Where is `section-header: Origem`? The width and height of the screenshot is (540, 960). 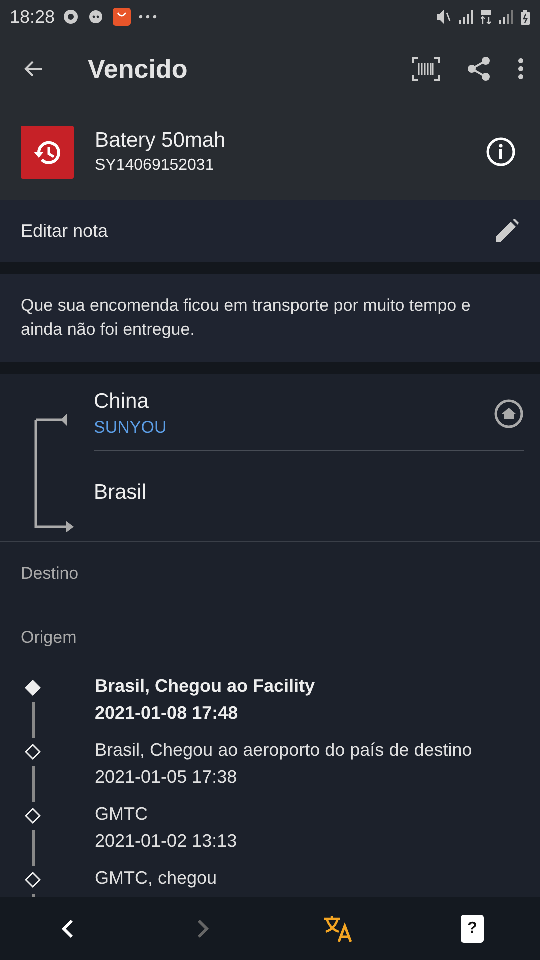 section-header: Origem is located at coordinates (49, 638).